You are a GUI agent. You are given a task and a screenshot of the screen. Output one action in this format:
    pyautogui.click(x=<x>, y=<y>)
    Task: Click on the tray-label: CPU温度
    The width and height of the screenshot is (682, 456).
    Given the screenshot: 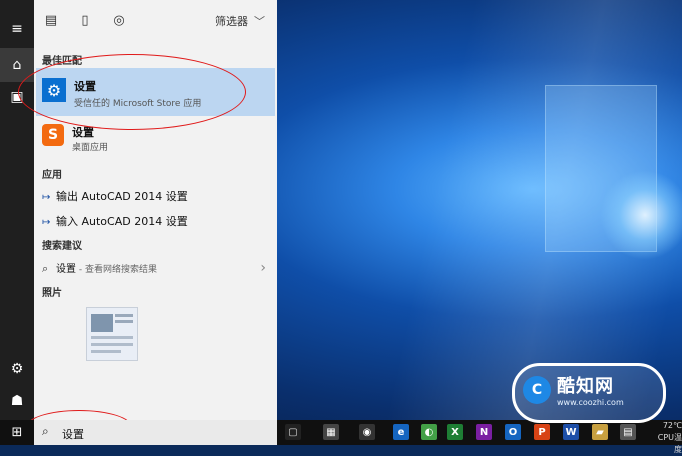 What is the action you would take?
    pyautogui.click(x=669, y=443)
    